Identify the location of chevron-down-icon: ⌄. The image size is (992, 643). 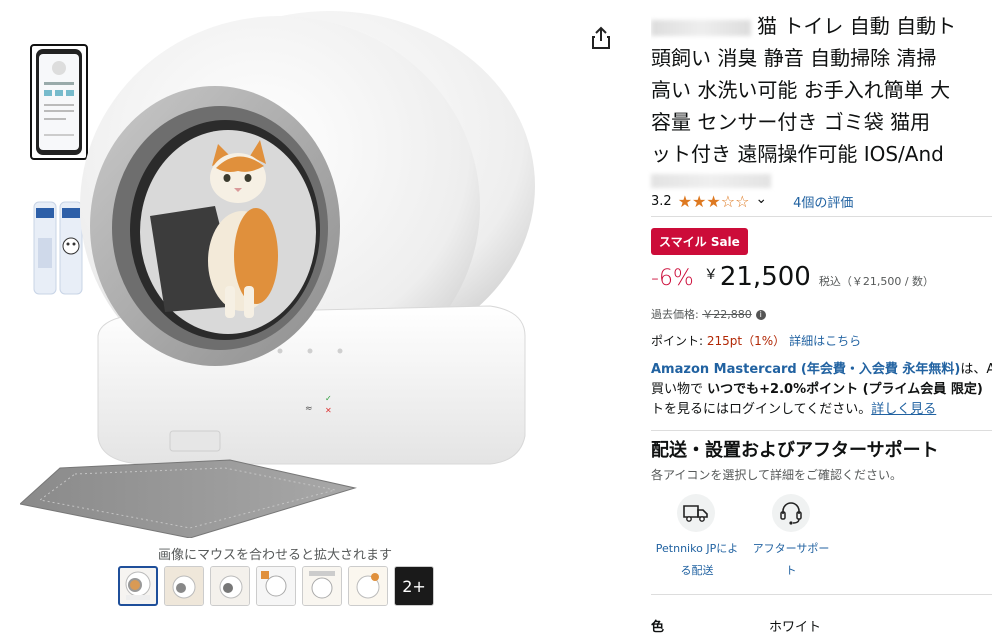
(761, 199).